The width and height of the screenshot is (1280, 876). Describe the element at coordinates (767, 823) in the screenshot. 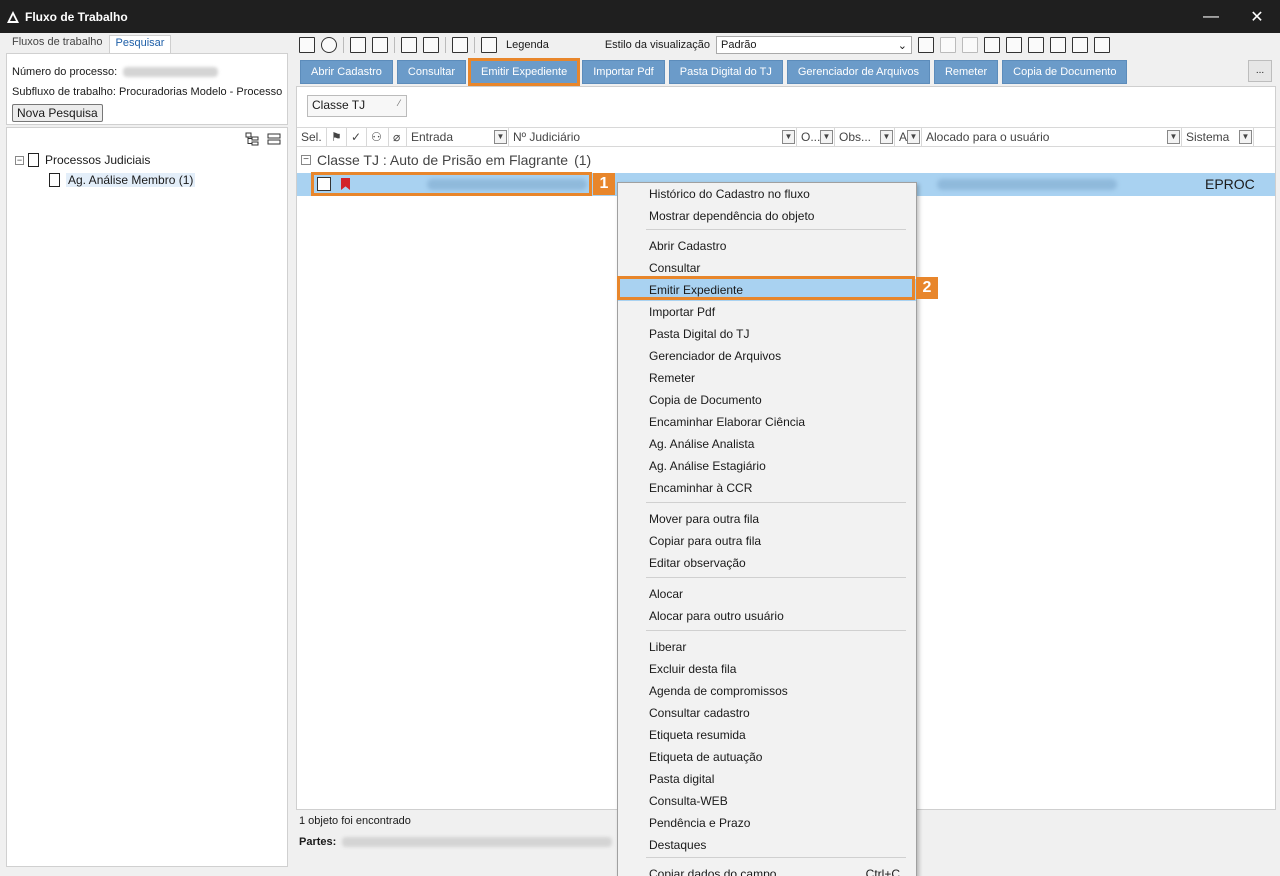

I see `menu-item: Pendência e Prazo` at that location.